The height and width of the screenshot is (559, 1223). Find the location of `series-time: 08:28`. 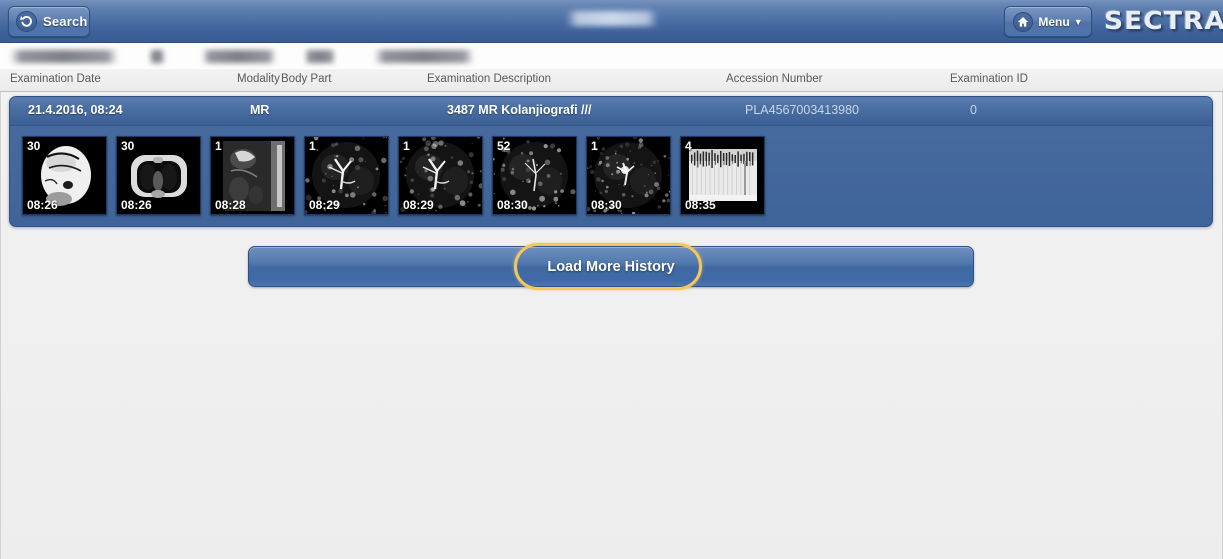

series-time: 08:28 is located at coordinates (230, 205).